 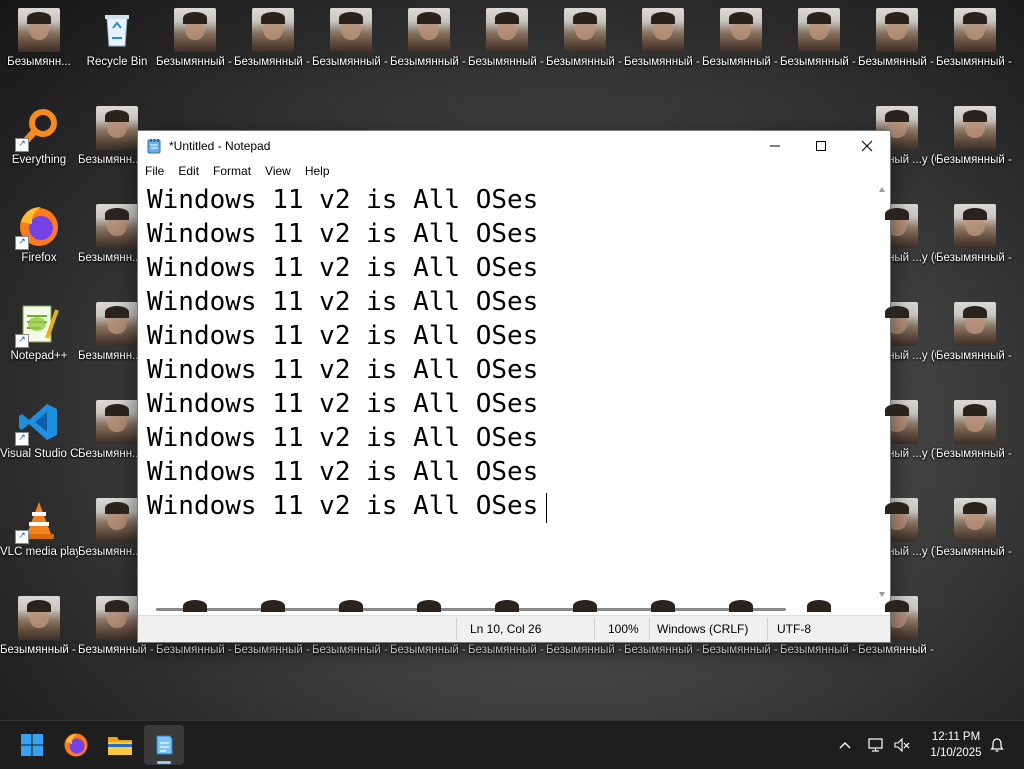 I want to click on close-icon, so click(x=867, y=146).